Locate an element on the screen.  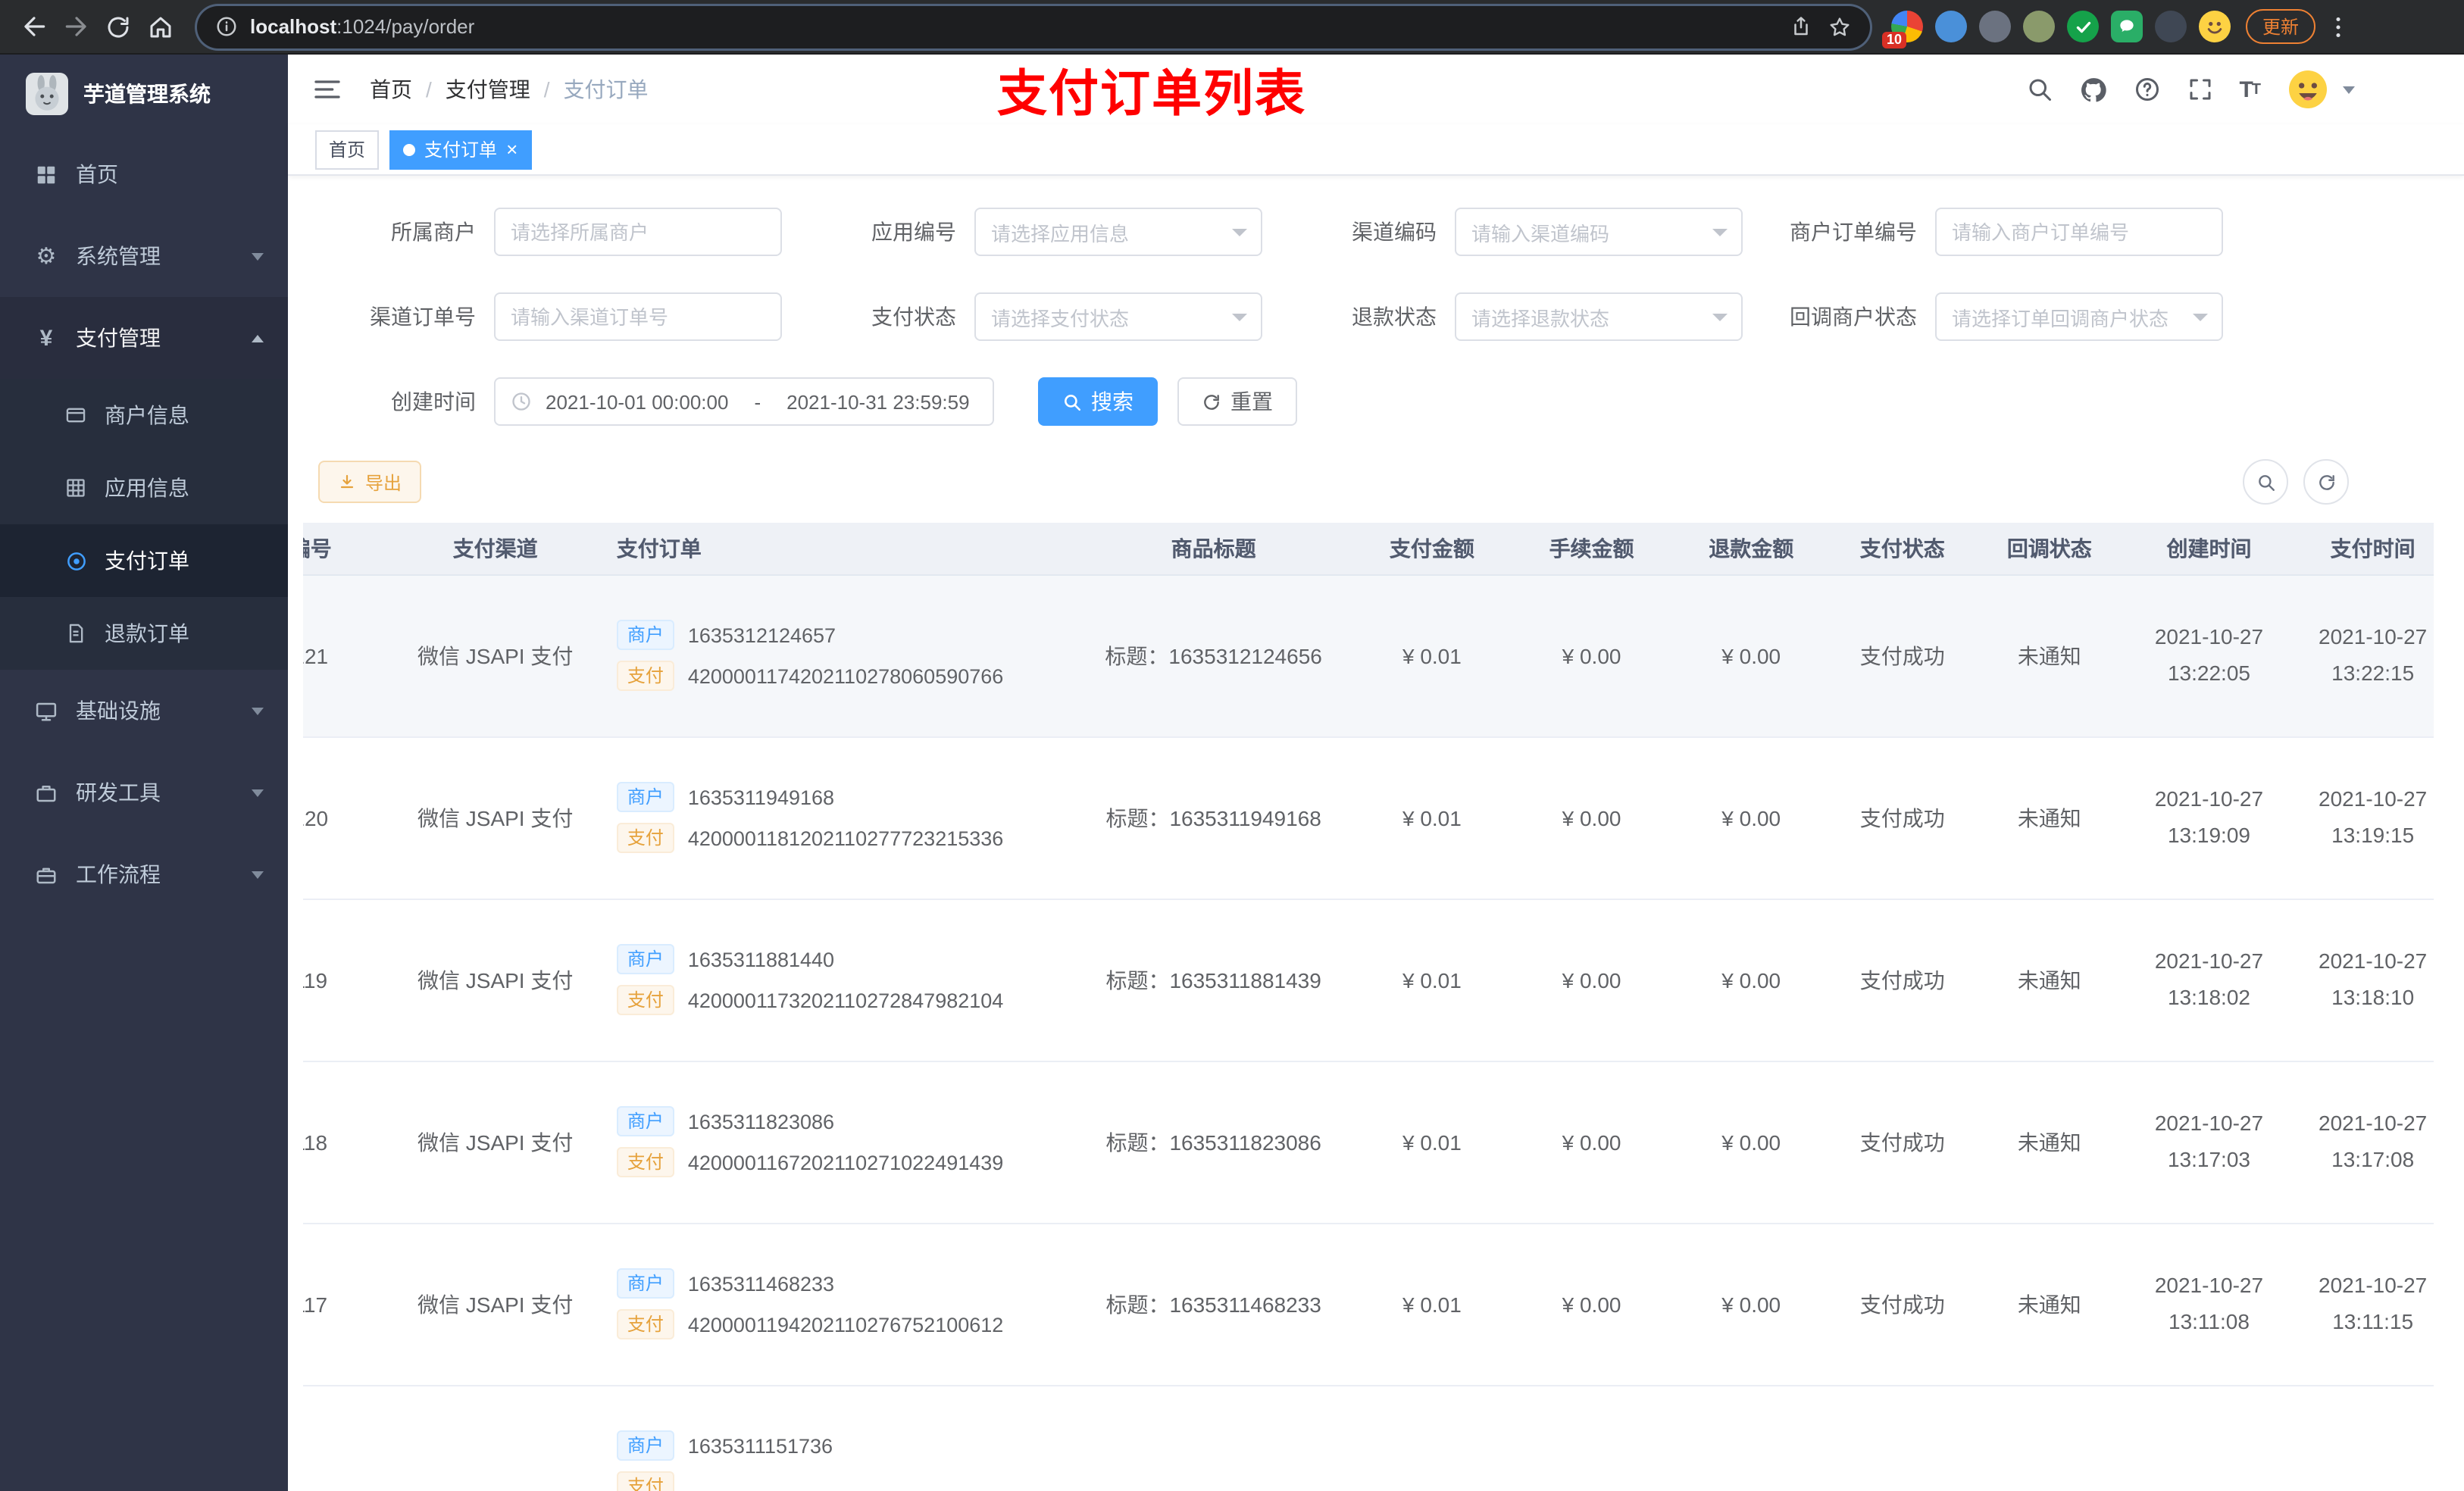
cell-title: 标题：1635311949168 is located at coordinates (1213, 817).